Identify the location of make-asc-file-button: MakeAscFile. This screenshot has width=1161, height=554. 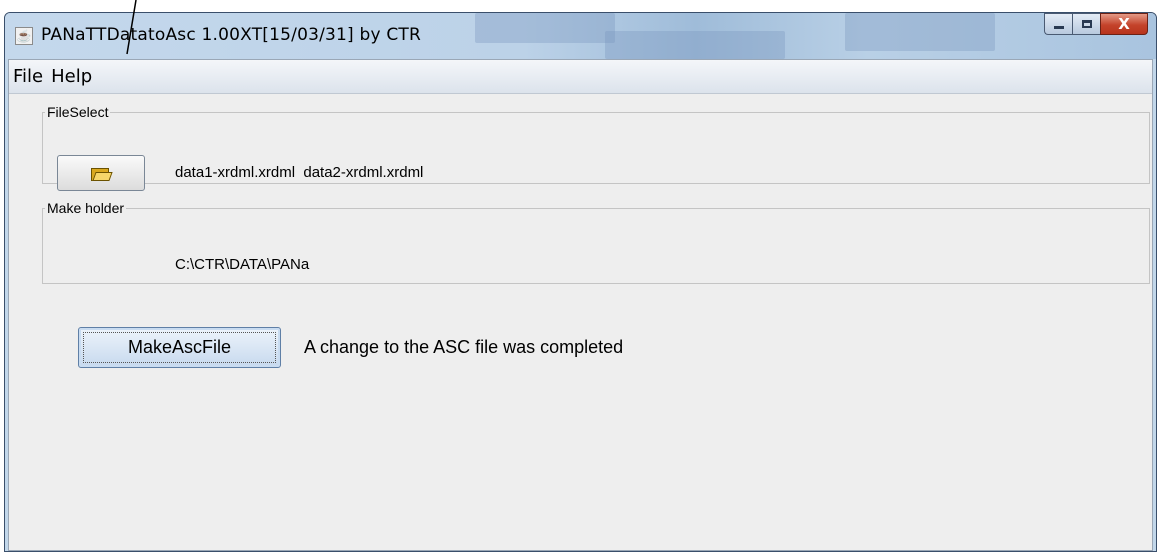
(179, 347).